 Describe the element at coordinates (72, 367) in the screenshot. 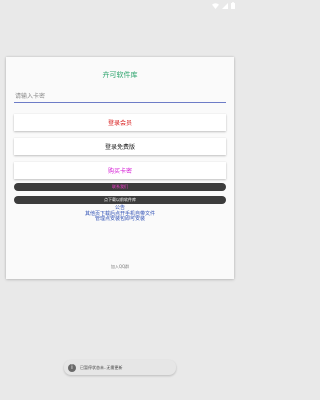

I see `info-icon: i` at that location.